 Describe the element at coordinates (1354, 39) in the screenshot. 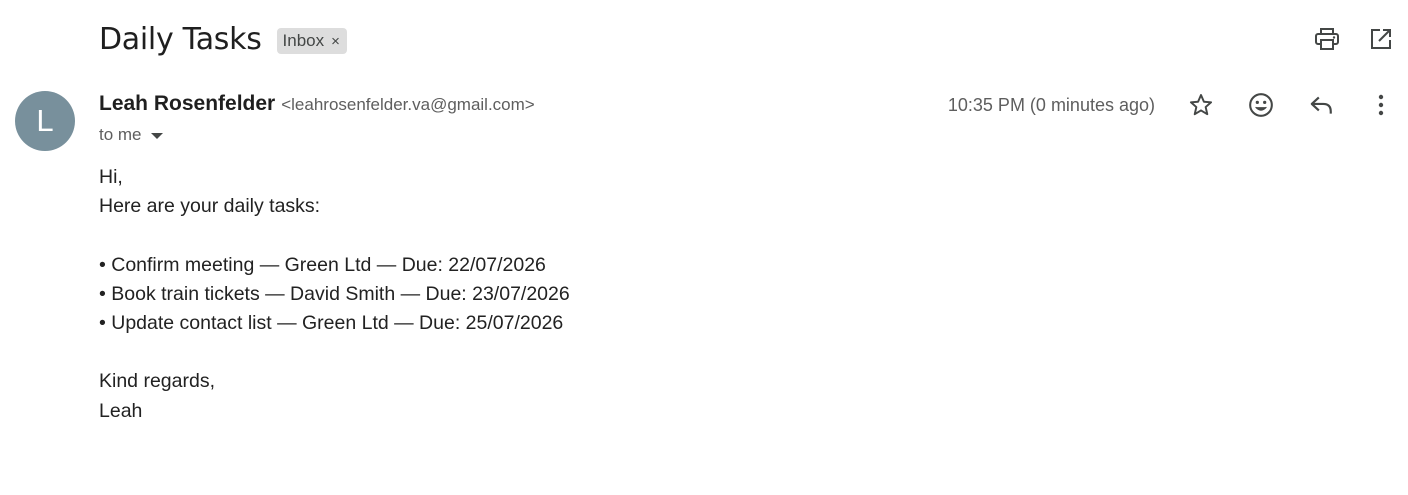

I see `thread-actions` at that location.